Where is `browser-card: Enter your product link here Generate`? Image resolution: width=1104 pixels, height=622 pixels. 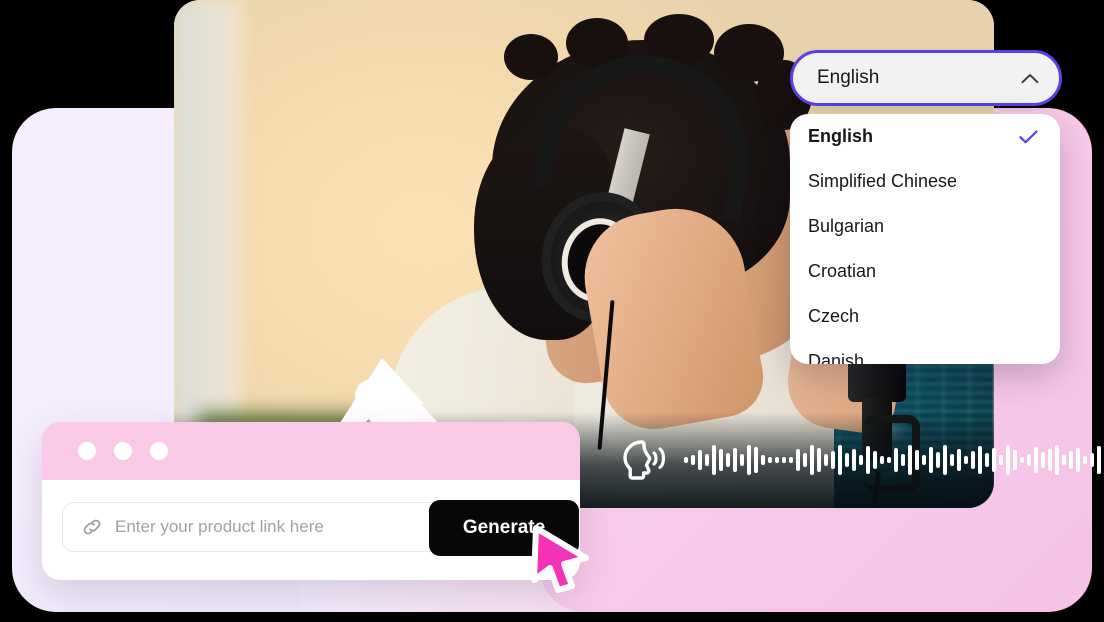
browser-card: Enter your product link here Generate is located at coordinates (311, 501).